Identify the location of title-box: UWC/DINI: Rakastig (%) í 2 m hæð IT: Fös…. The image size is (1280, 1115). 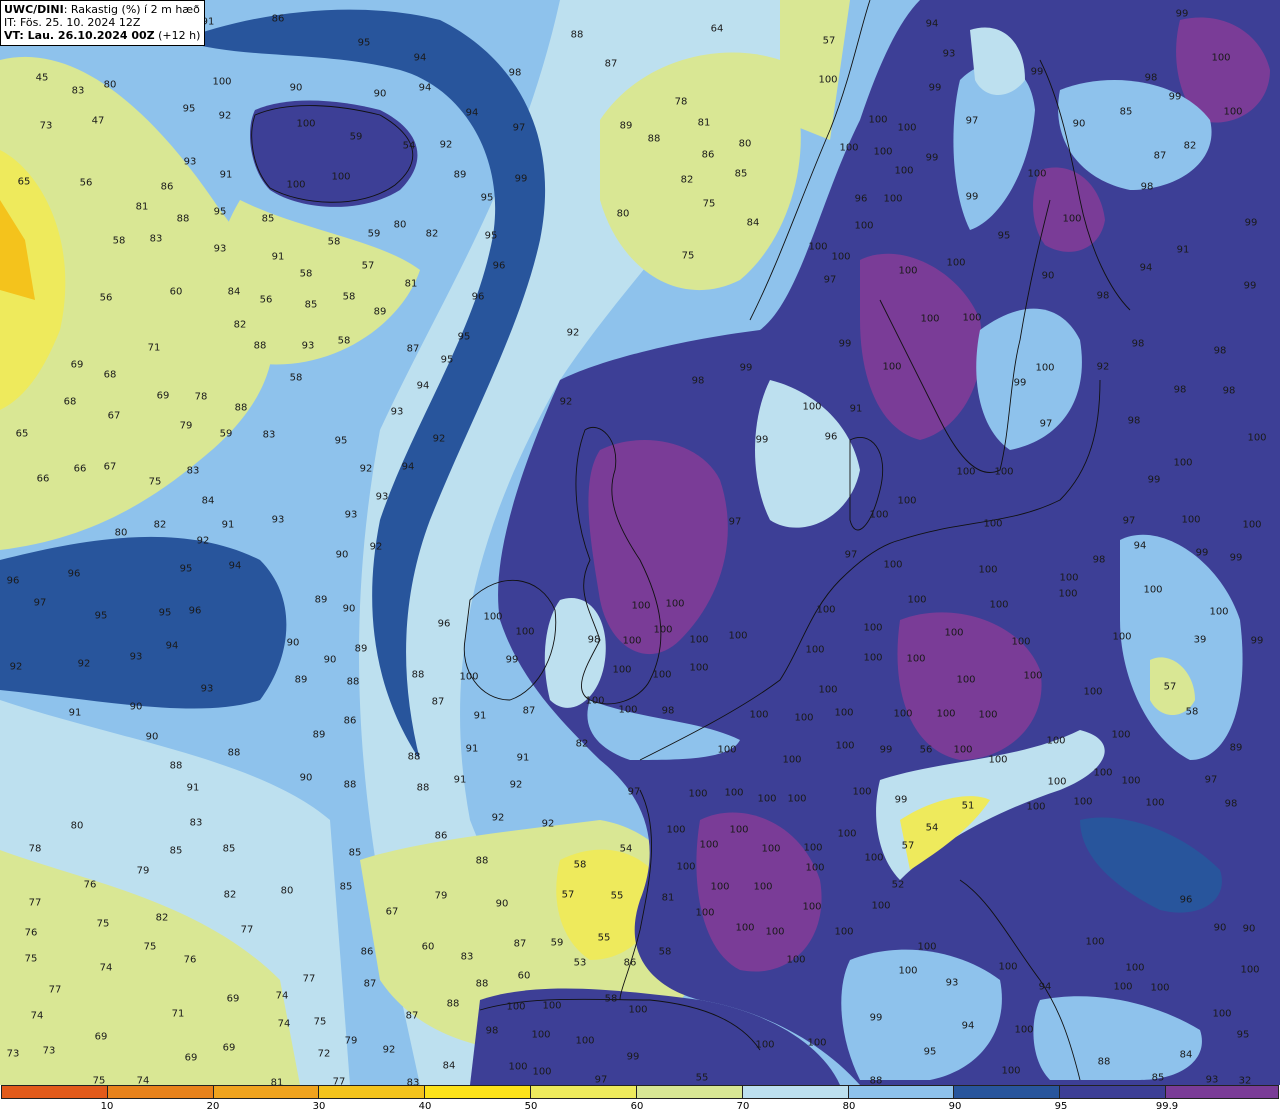
(103, 23).